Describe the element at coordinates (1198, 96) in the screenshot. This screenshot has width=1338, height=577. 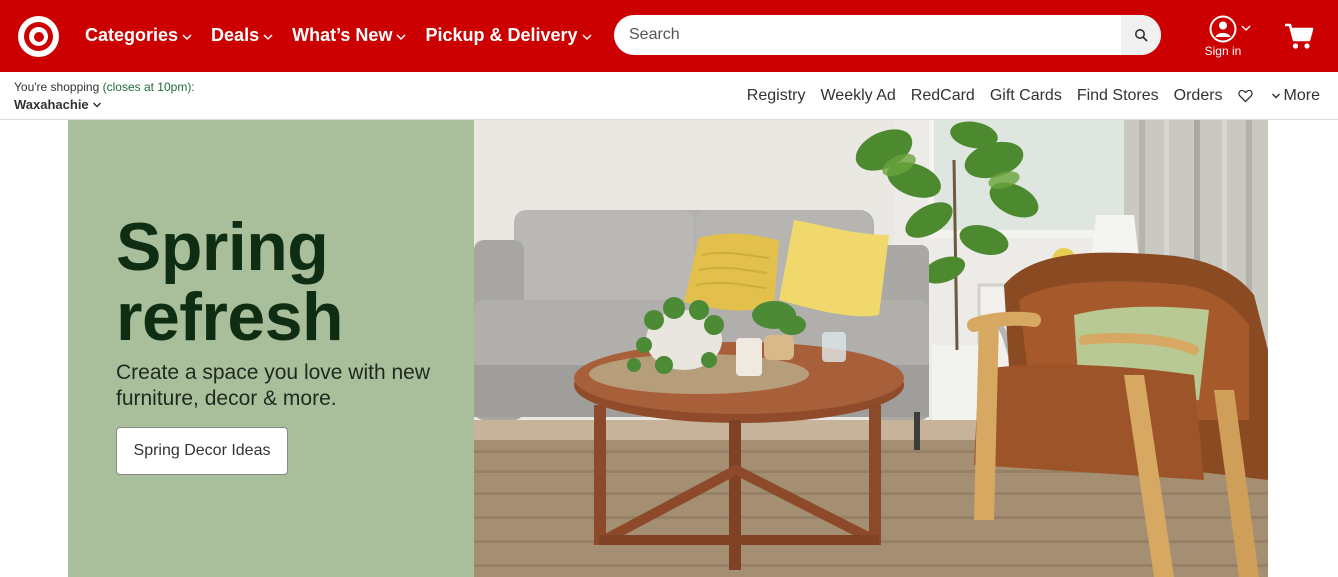
I see `orders-link: Orders` at that location.